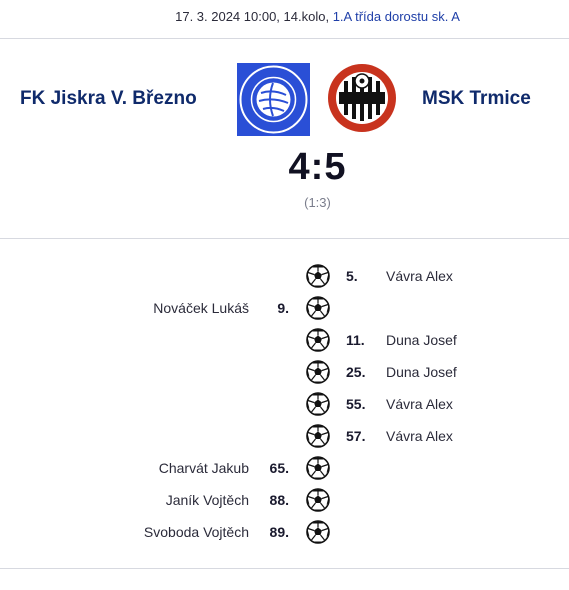 The width and height of the screenshot is (569, 590). What do you see at coordinates (476, 99) in the screenshot?
I see `away-team-name: MSK Trmice` at bounding box center [476, 99].